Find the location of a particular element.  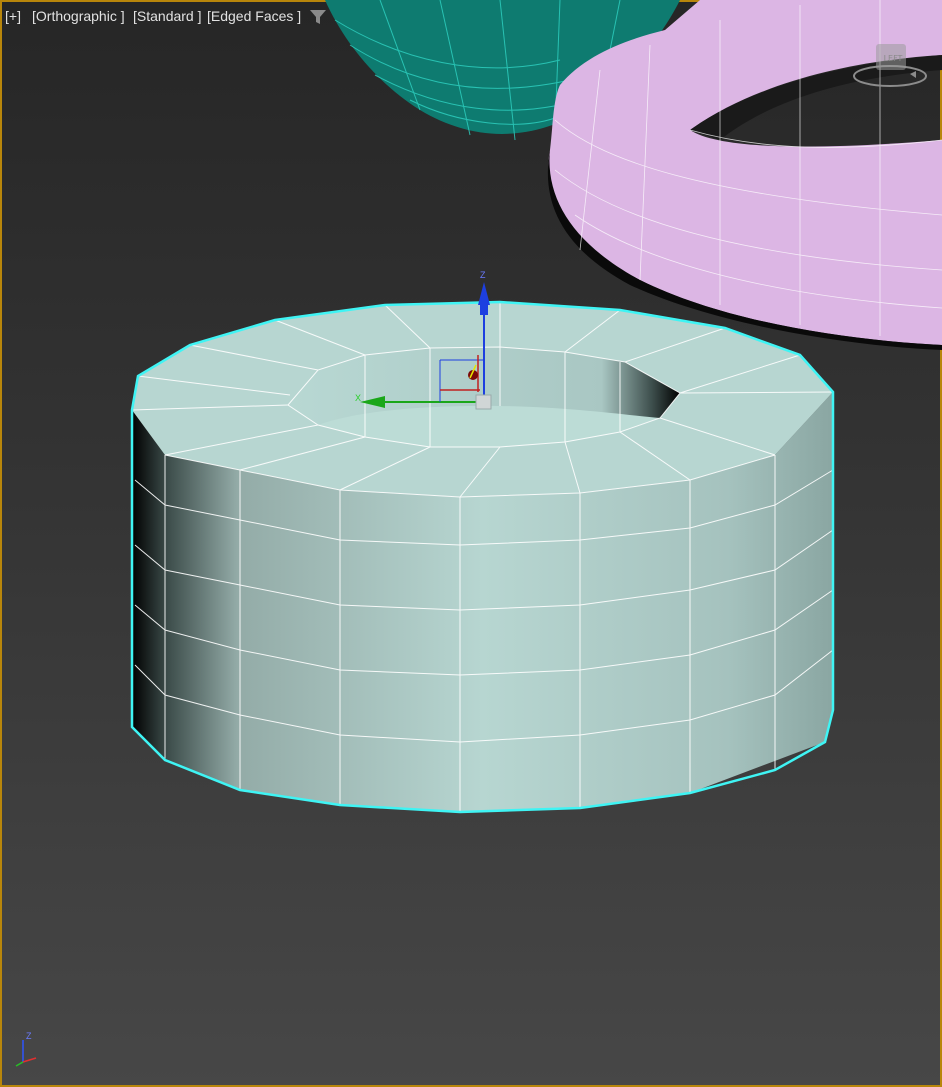

funnel-icon is located at coordinates (318, 17).